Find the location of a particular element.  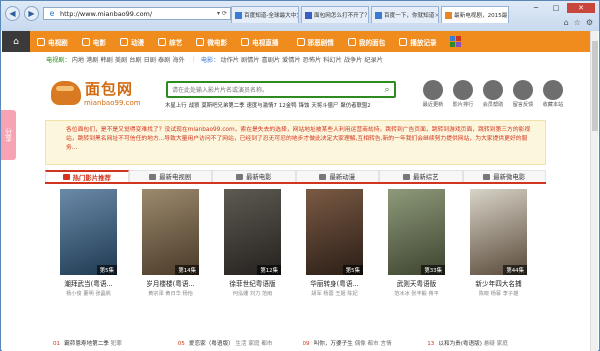

episode-badge: 第14集 is located at coordinates (187, 270).